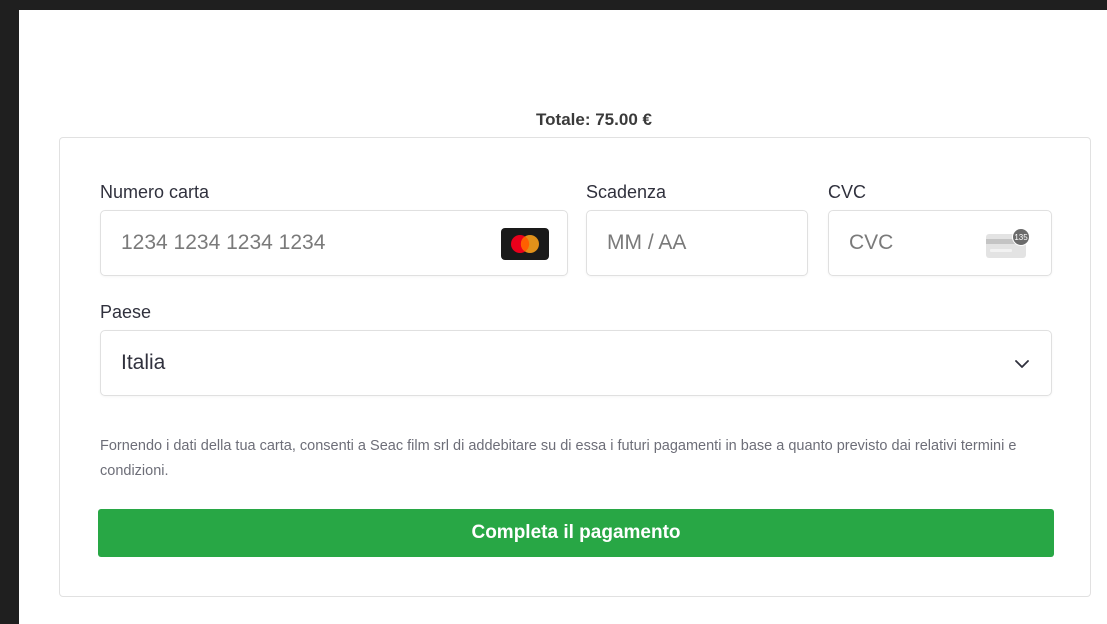 Image resolution: width=1107 pixels, height=624 pixels. What do you see at coordinates (594, 119) in the screenshot?
I see `order-total: Totale: 75.00 €` at bounding box center [594, 119].